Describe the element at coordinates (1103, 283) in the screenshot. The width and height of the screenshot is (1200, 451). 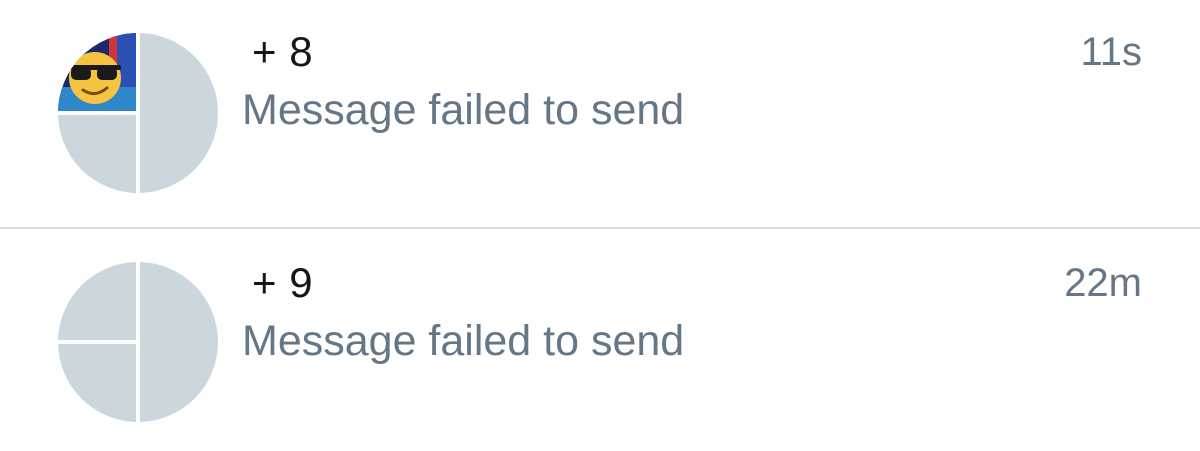
I see `timestamp: 22m` at that location.